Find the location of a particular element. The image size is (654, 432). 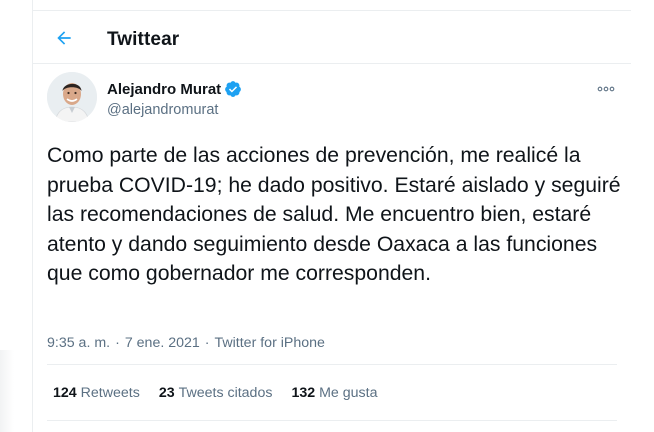

author-name-row: Alejandro Murat is located at coordinates (174, 89).